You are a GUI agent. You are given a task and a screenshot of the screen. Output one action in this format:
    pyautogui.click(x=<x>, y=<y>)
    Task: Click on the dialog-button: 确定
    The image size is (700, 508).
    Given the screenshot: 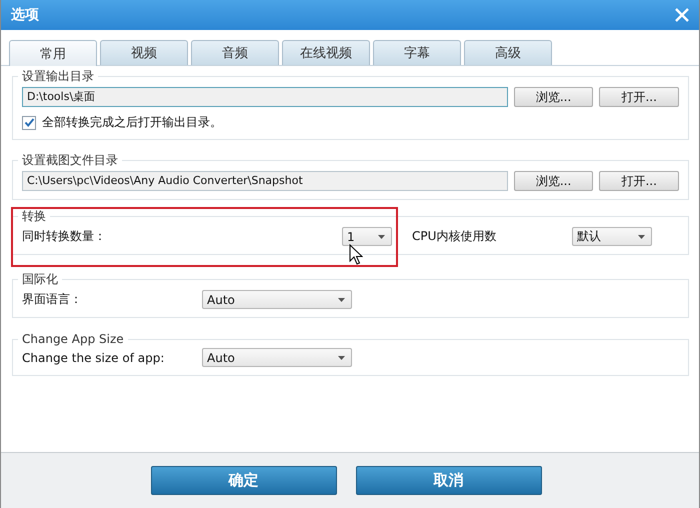 What is the action you would take?
    pyautogui.click(x=243, y=480)
    